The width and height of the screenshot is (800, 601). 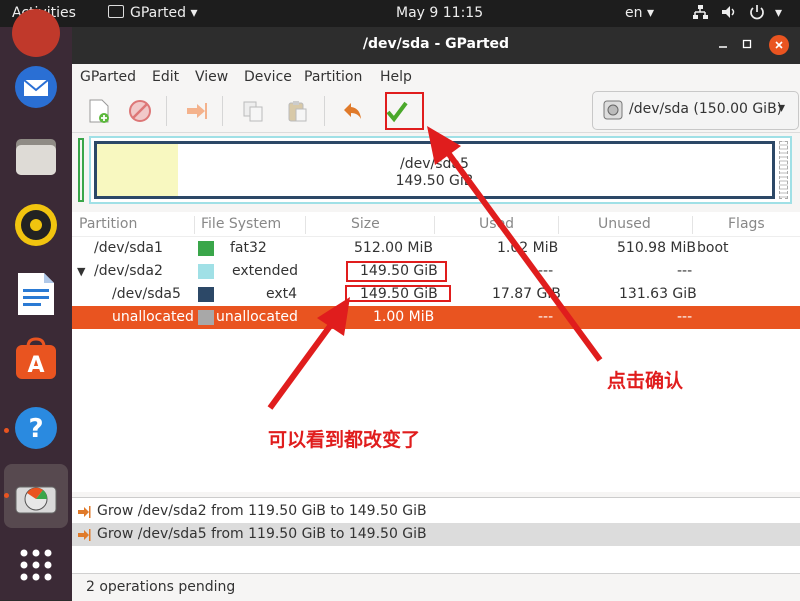 What do you see at coordinates (344, 440) in the screenshot?
I see `changed-annotation: 可以看到都改变了` at bounding box center [344, 440].